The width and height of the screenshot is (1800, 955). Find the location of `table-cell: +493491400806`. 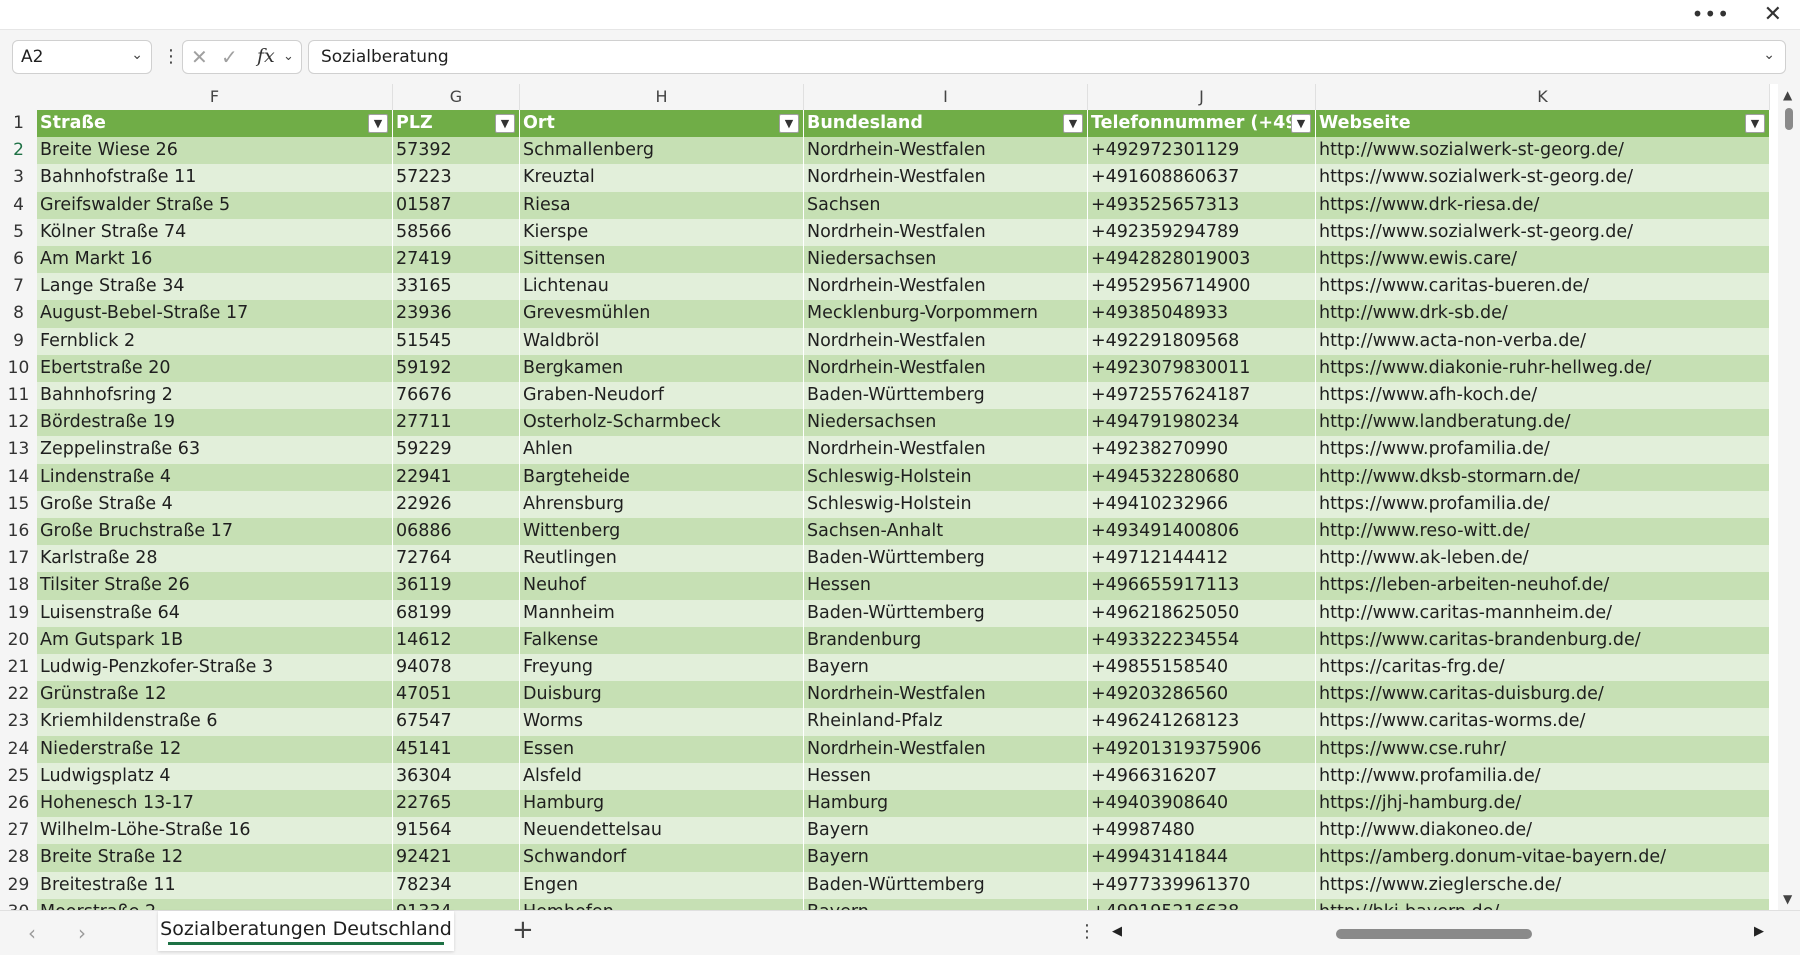

table-cell: +493491400806 is located at coordinates (1202, 532).